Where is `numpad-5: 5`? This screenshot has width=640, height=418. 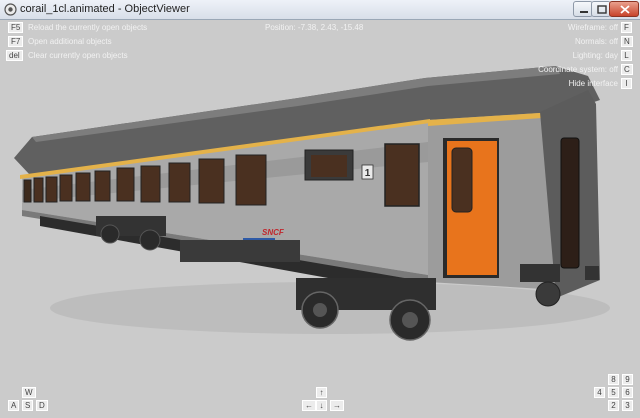
numpad-5: 5 is located at coordinates (613, 392).